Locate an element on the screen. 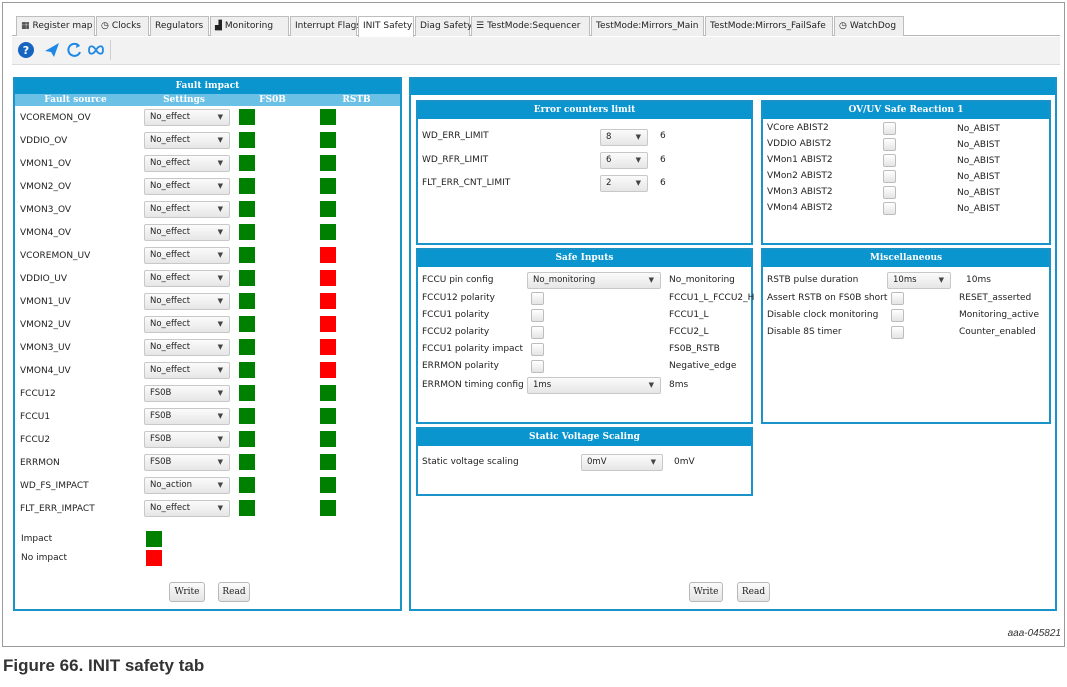 The width and height of the screenshot is (1067, 687). fault-read-button: Read is located at coordinates (234, 592).